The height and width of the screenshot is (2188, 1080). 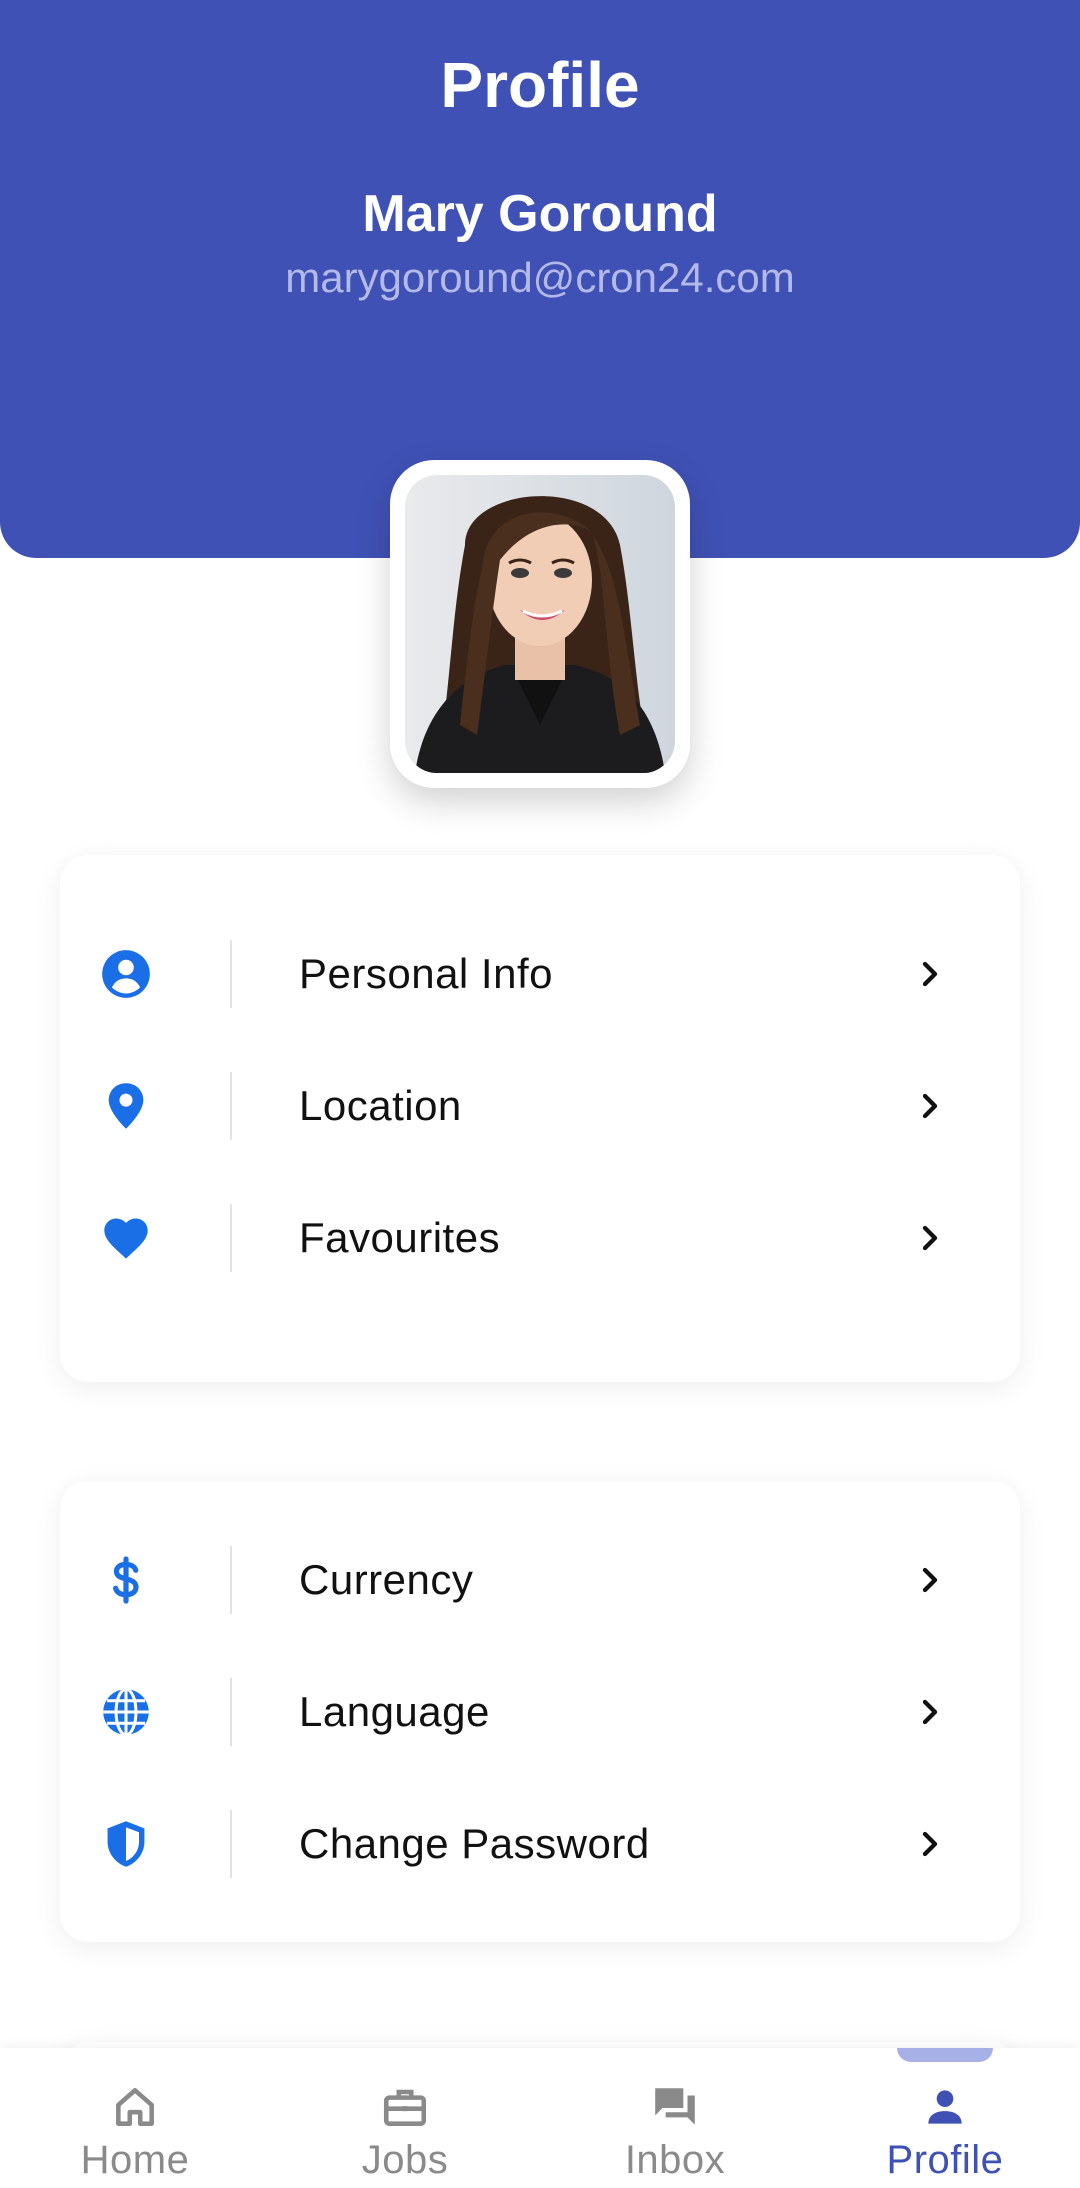 What do you see at coordinates (540, 214) in the screenshot?
I see `user-name: Mary Goround` at bounding box center [540, 214].